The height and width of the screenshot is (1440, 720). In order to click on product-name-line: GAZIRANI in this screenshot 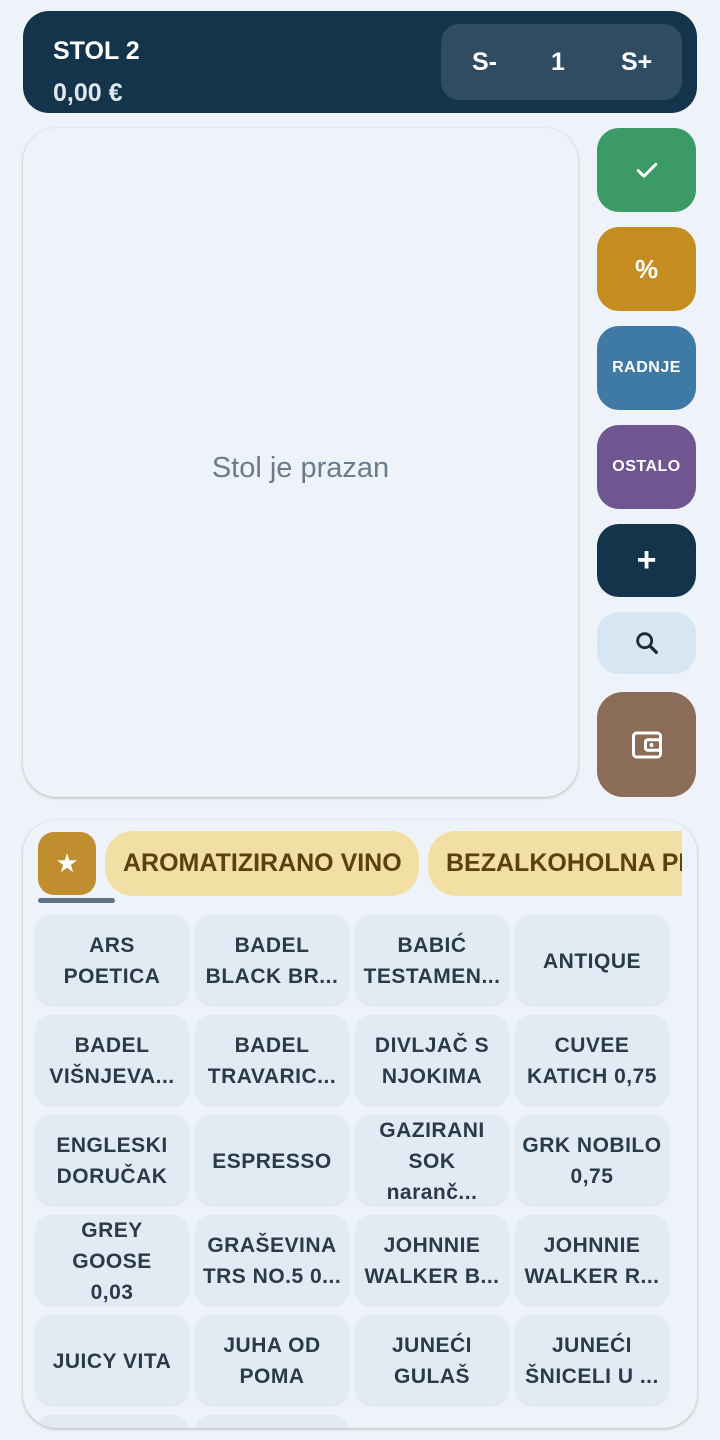, I will do `click(432, 1130)`.